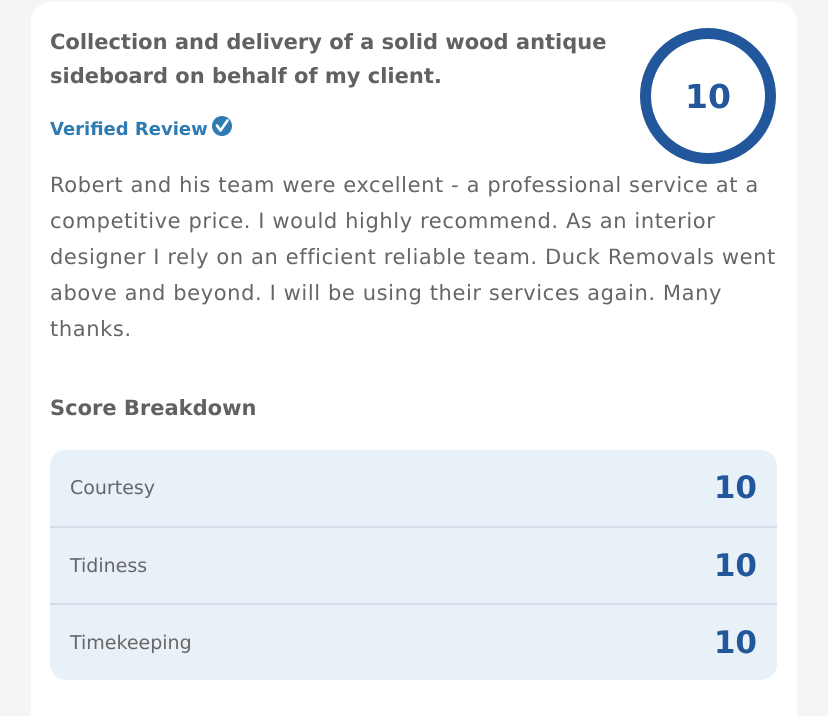 The height and width of the screenshot is (716, 828). I want to click on score-label: Courtesy, so click(113, 488).